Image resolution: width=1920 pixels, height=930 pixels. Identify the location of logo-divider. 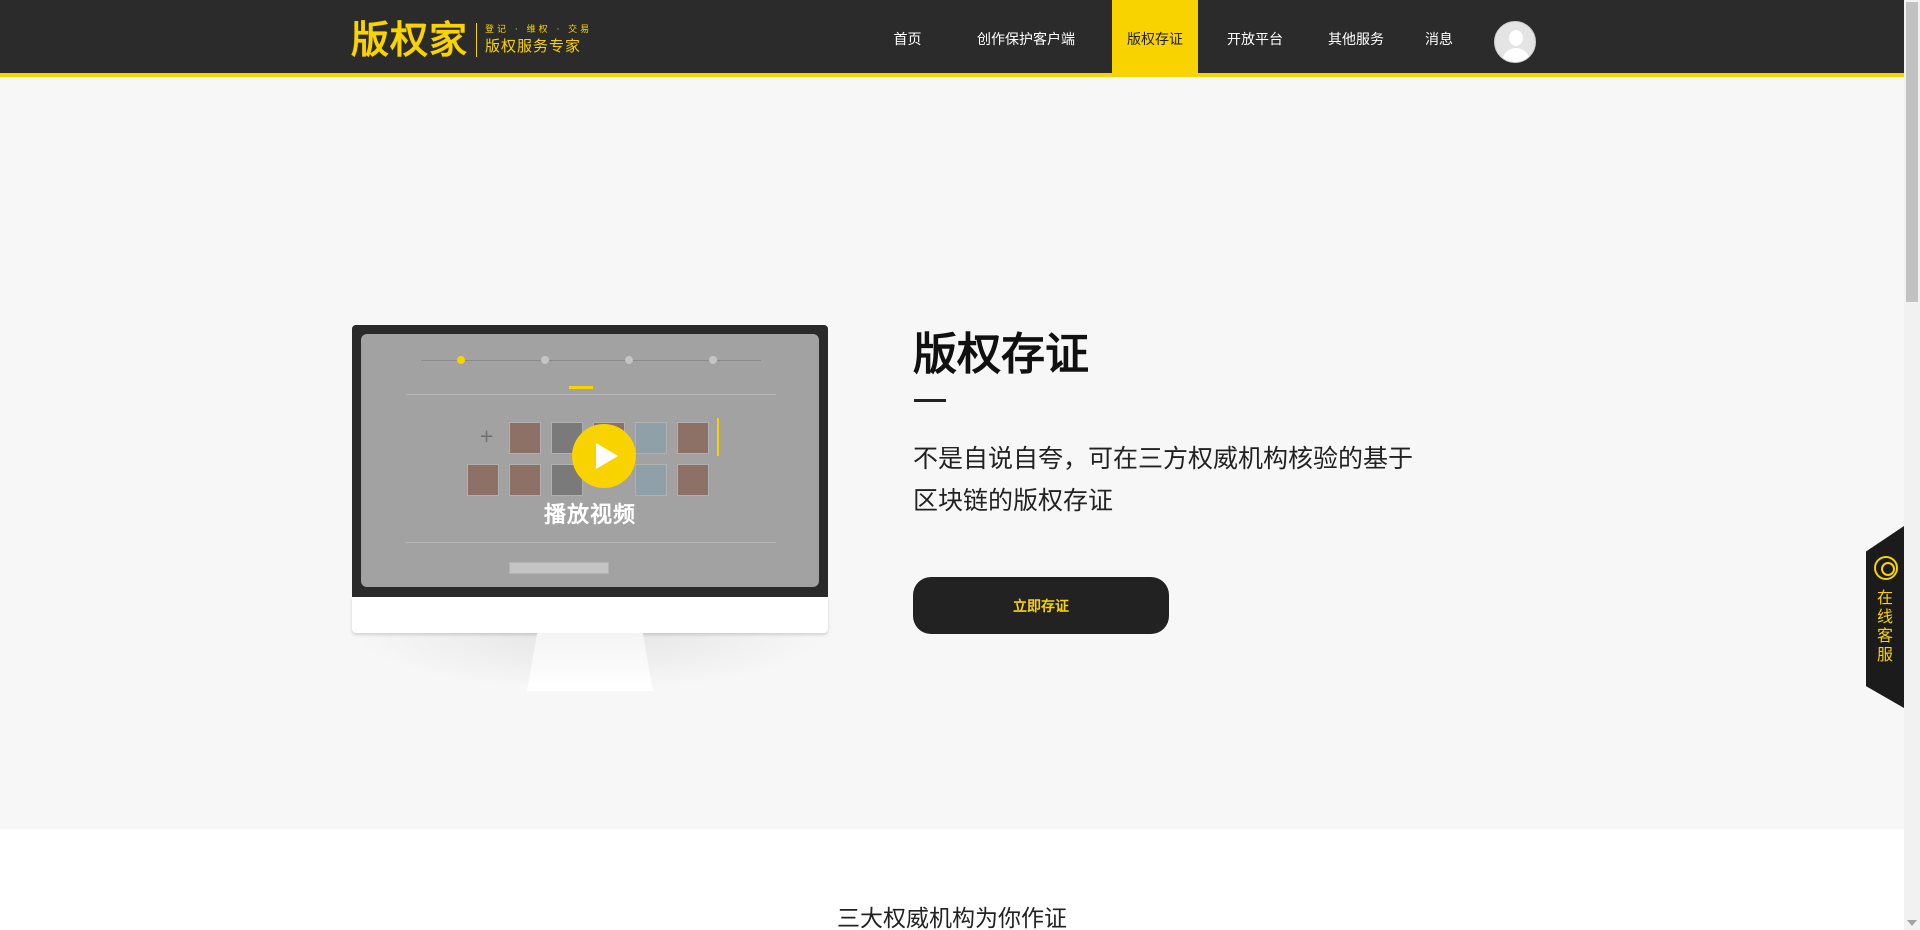
(477, 40).